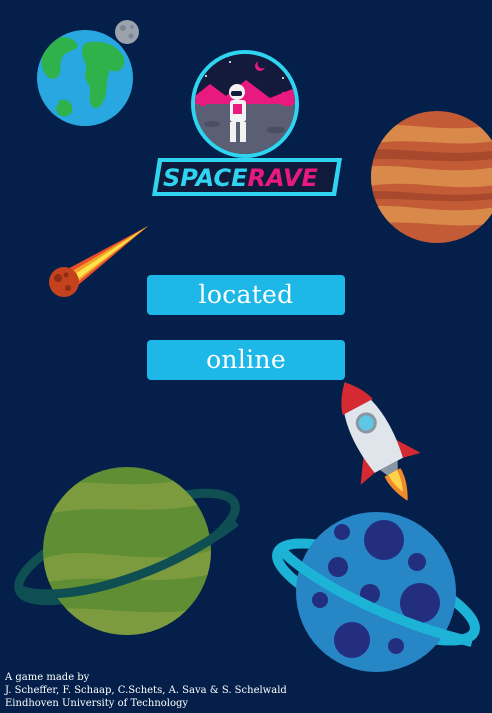  Describe the element at coordinates (127, 551) in the screenshot. I see `green-ringed-planet-icon` at that location.